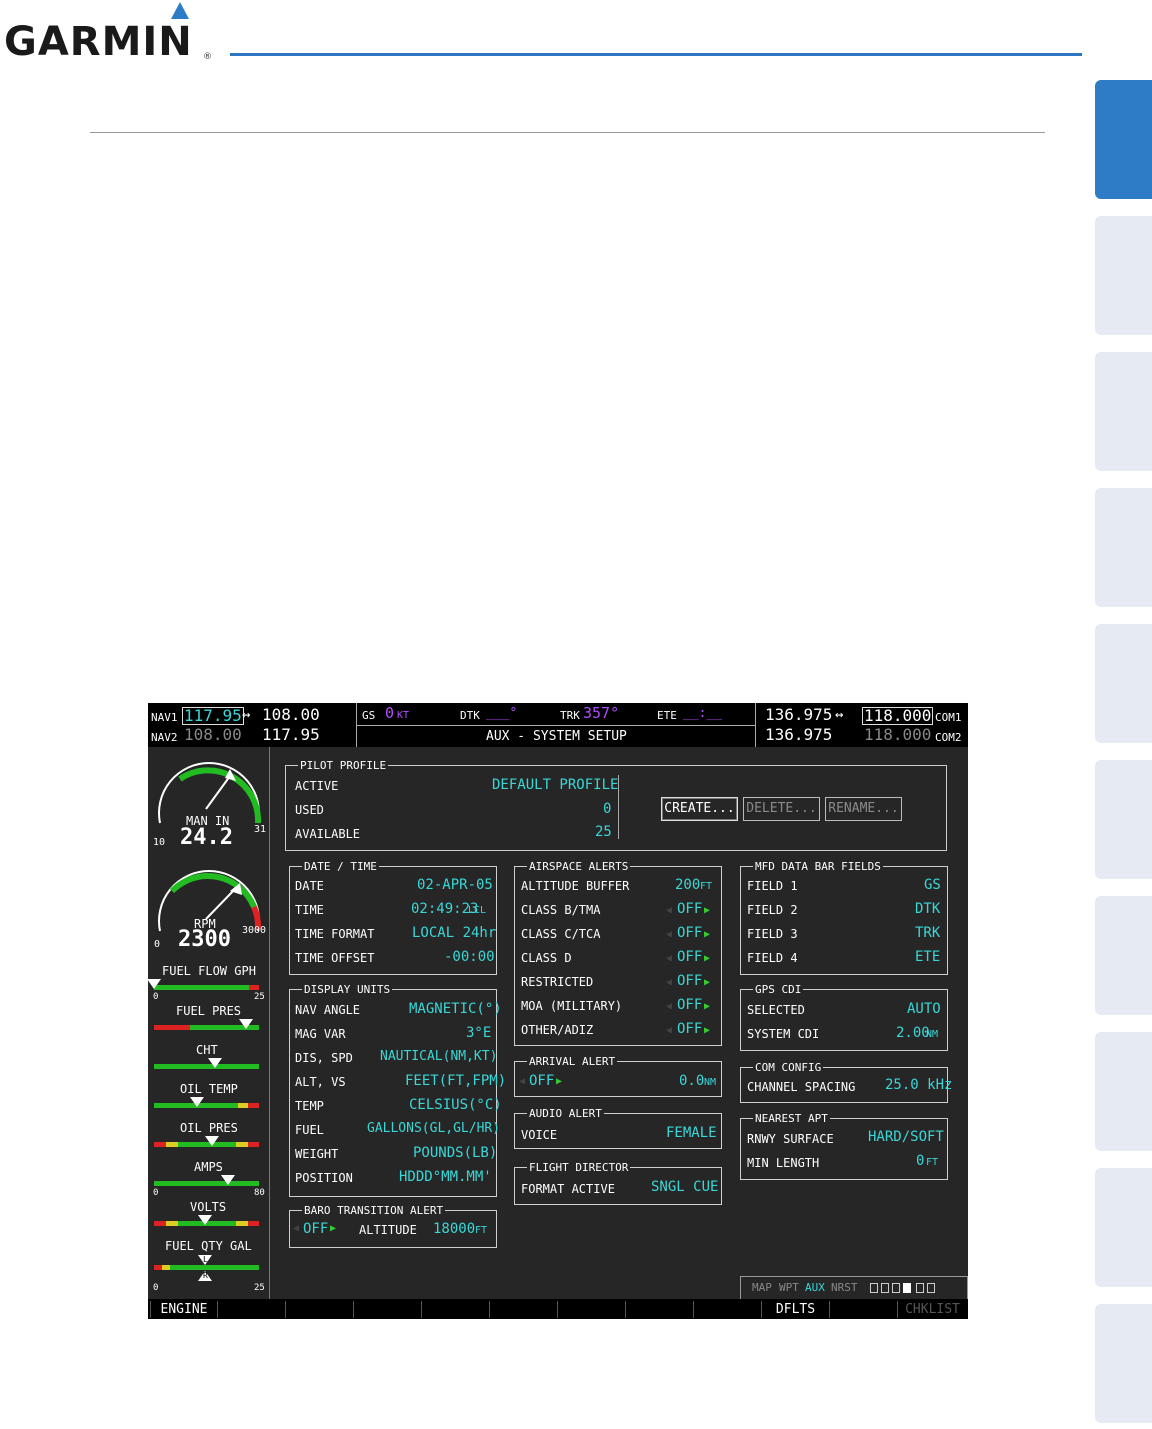  I want to click on active-profile-value: DEFAULT PROFILE, so click(555, 785).